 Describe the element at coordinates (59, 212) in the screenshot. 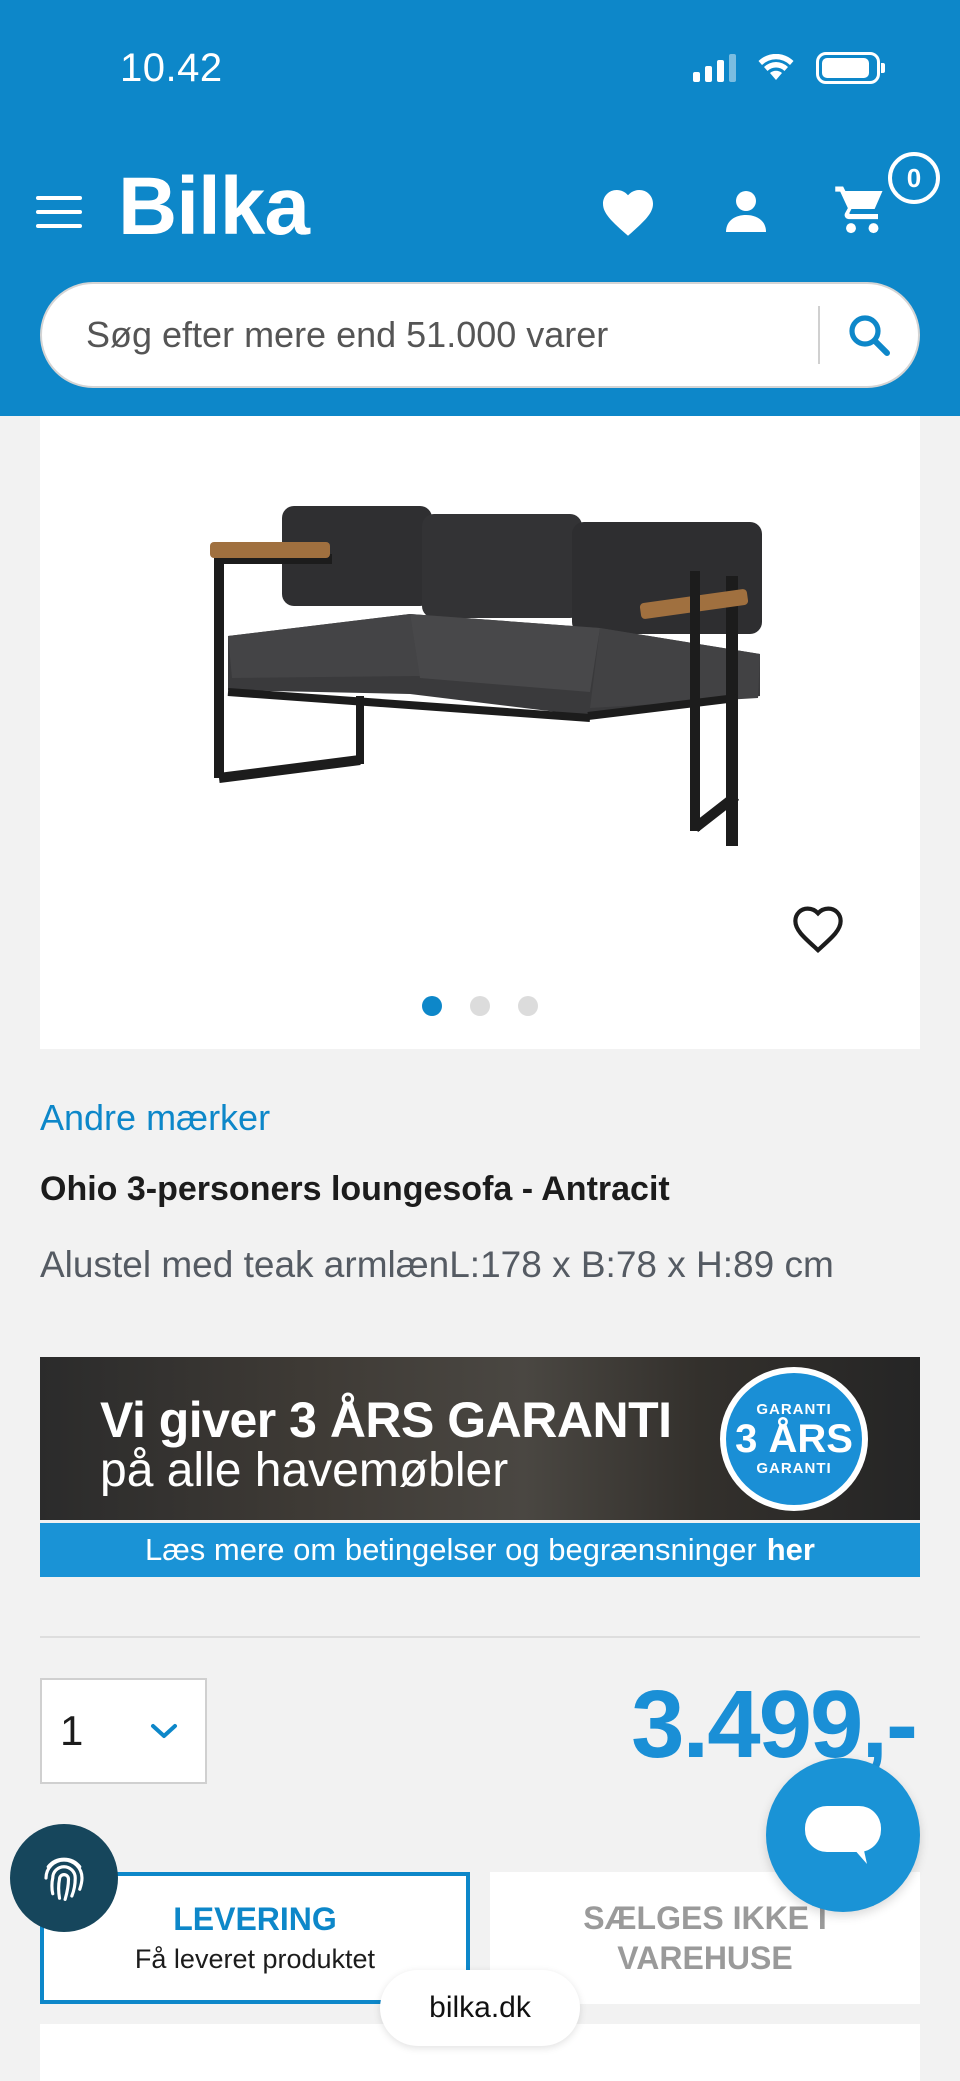

I see `menu-icon` at that location.